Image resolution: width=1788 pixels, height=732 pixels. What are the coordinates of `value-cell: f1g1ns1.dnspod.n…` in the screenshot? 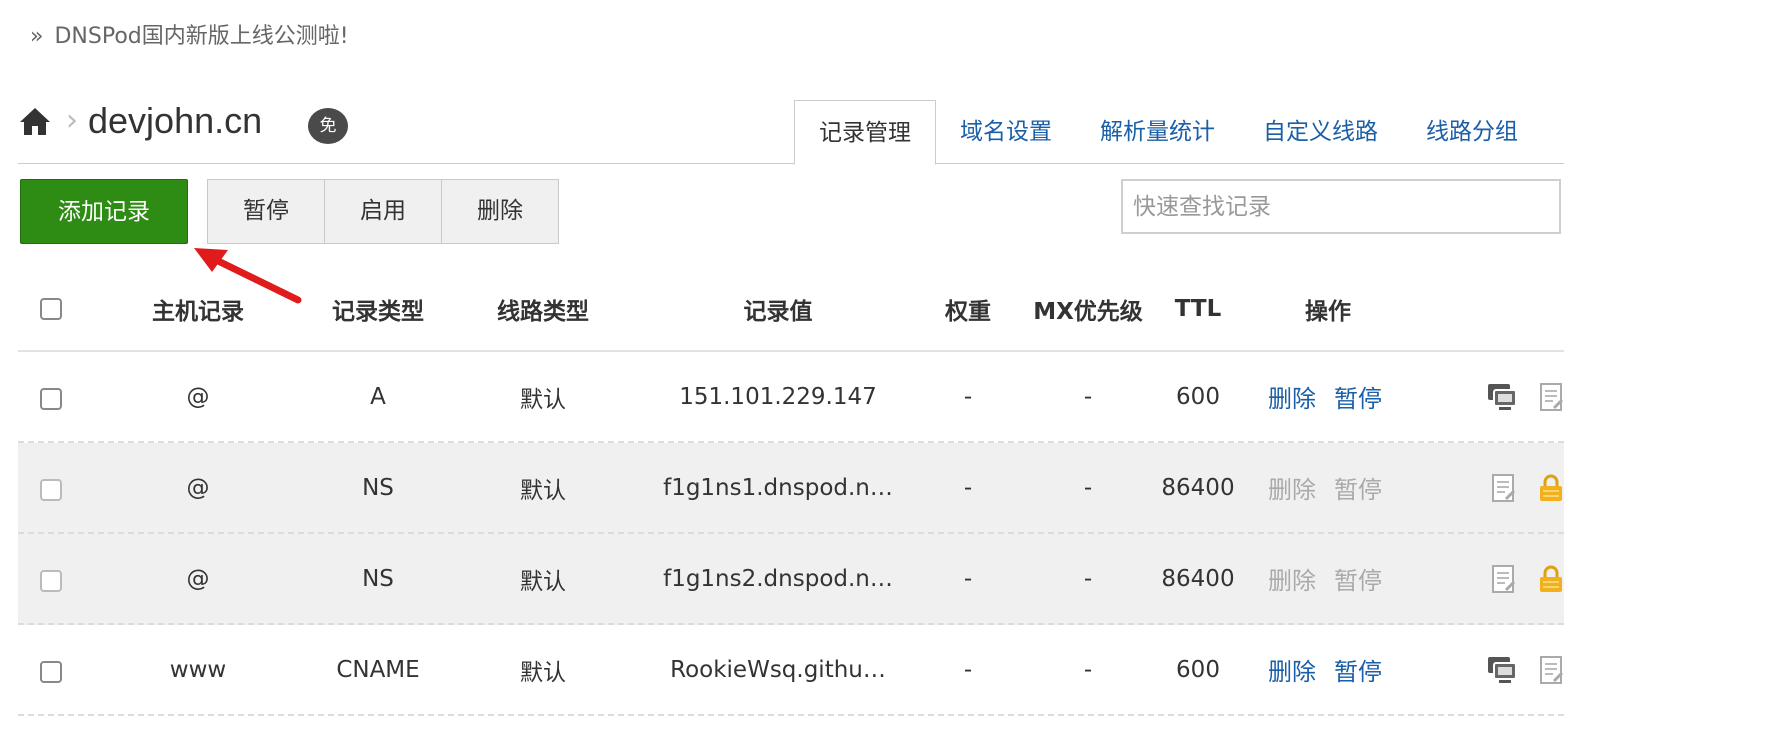 It's located at (778, 487).